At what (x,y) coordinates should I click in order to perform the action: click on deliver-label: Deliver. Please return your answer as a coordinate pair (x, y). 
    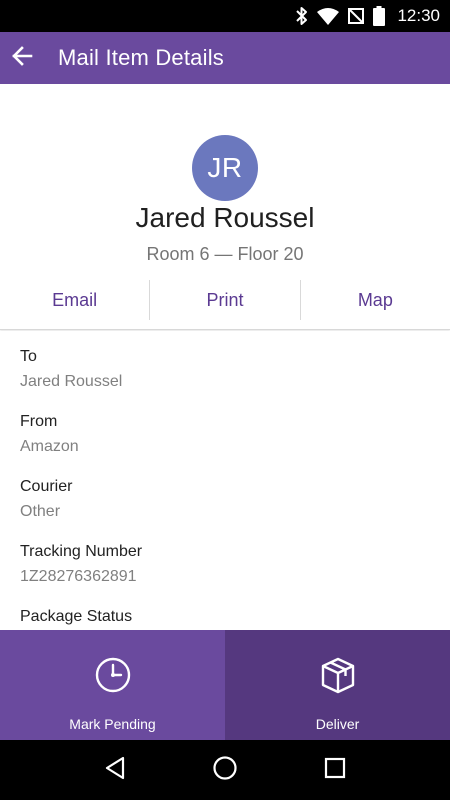
    Looking at the image, I should click on (337, 724).